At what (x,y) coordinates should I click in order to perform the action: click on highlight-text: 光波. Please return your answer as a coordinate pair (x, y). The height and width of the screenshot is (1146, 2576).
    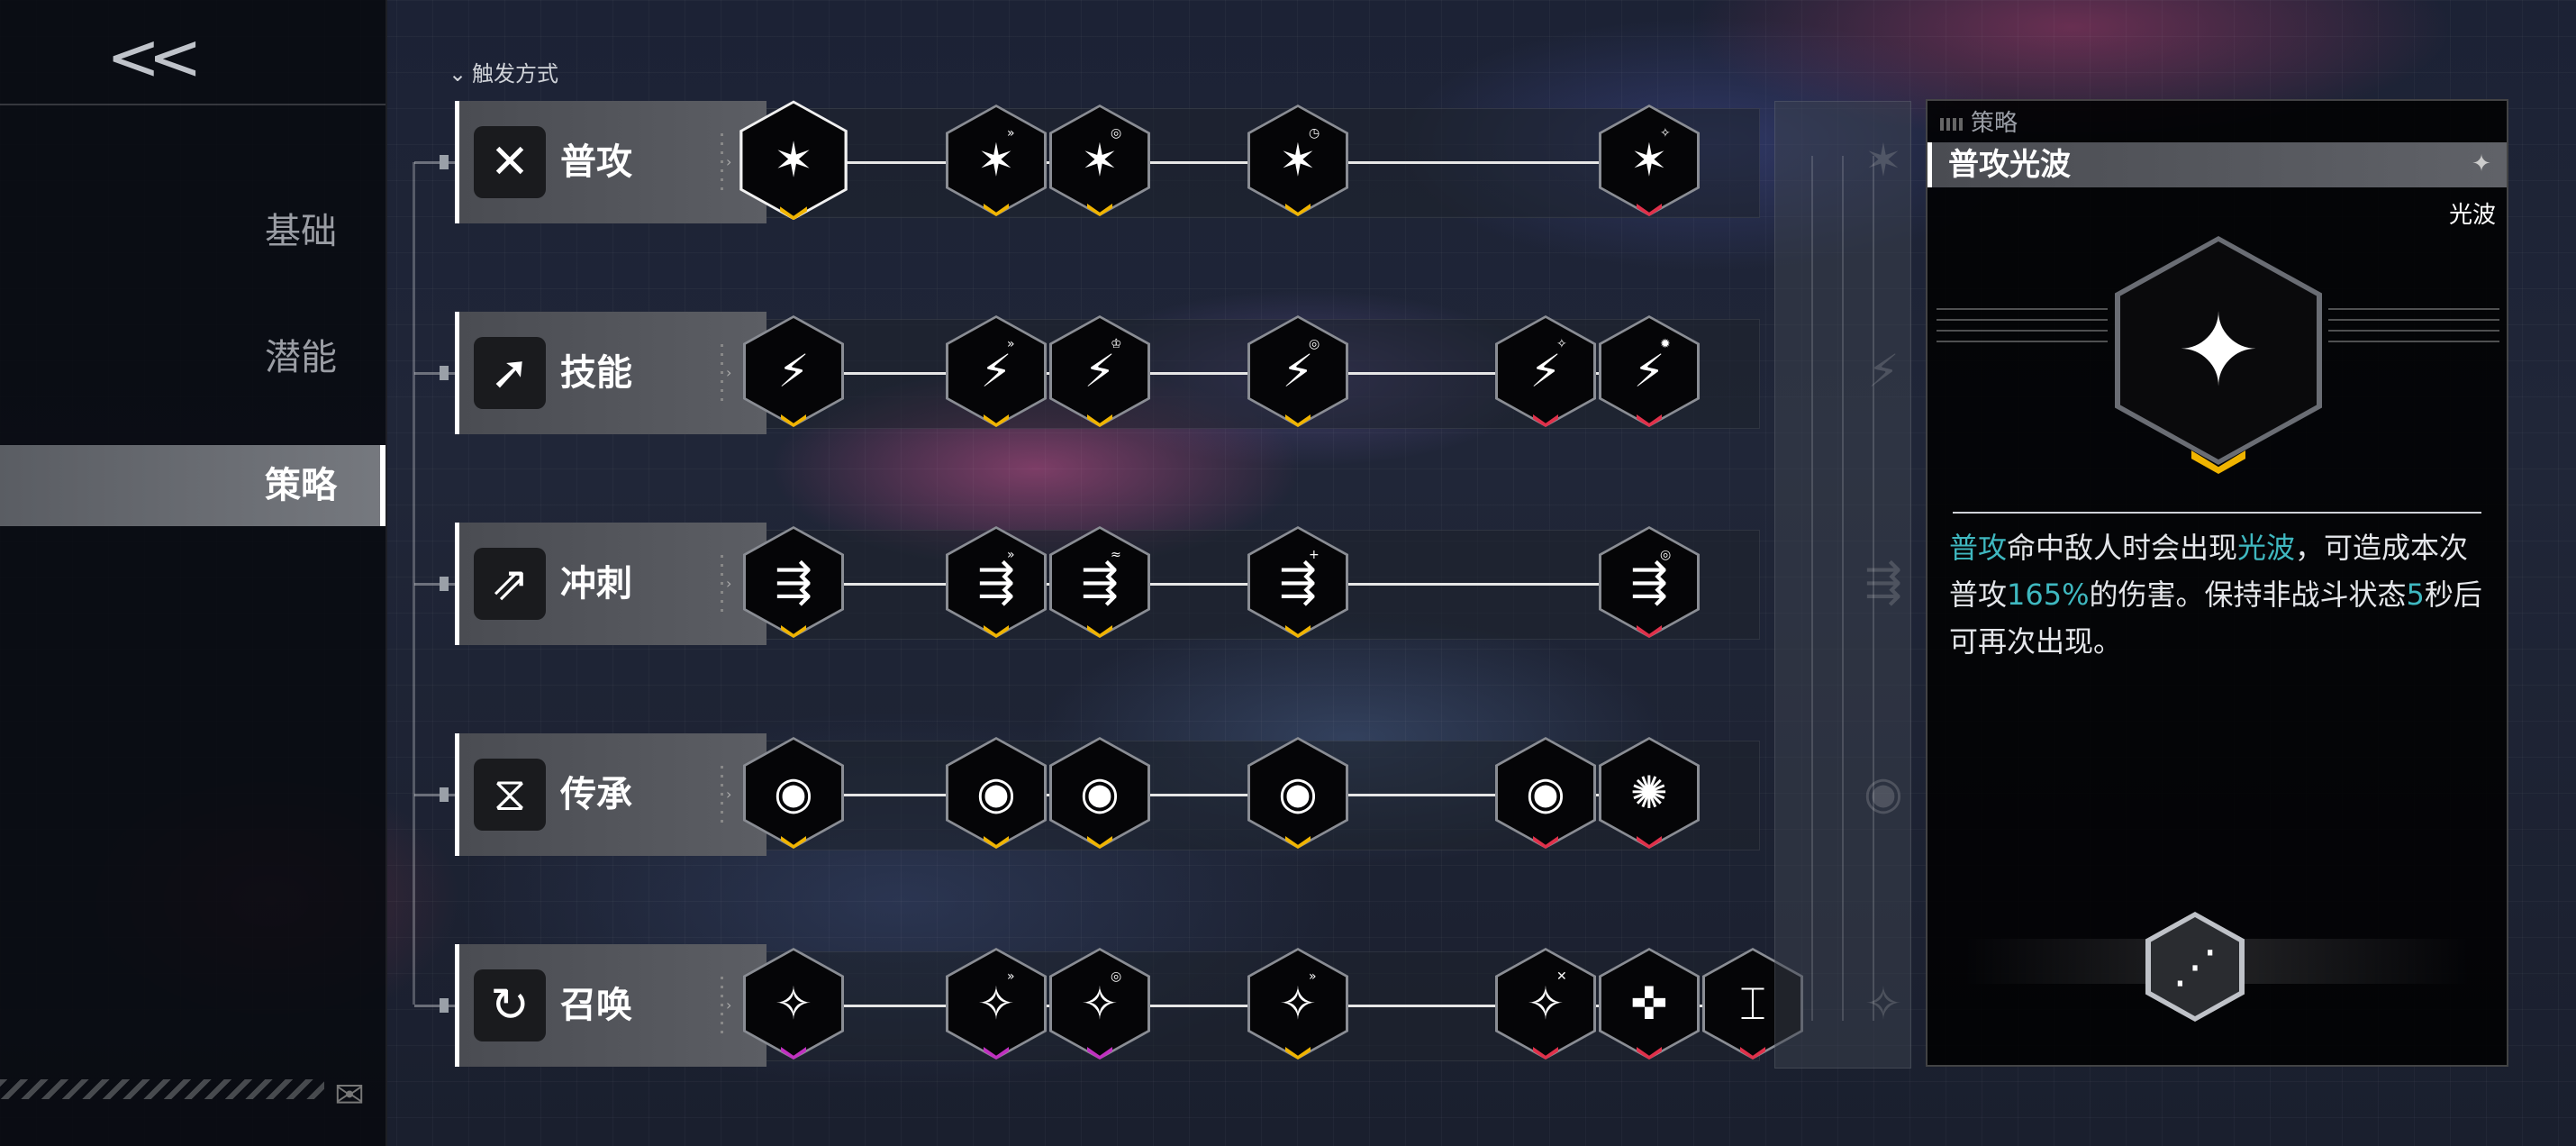
    Looking at the image, I should click on (2266, 548).